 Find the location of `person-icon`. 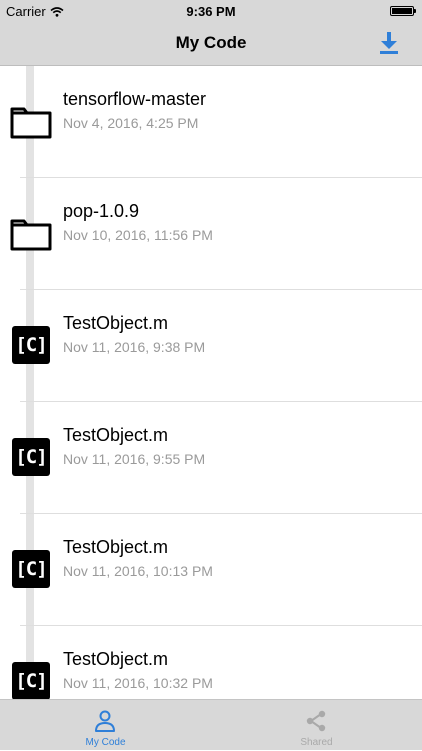

person-icon is located at coordinates (105, 721).